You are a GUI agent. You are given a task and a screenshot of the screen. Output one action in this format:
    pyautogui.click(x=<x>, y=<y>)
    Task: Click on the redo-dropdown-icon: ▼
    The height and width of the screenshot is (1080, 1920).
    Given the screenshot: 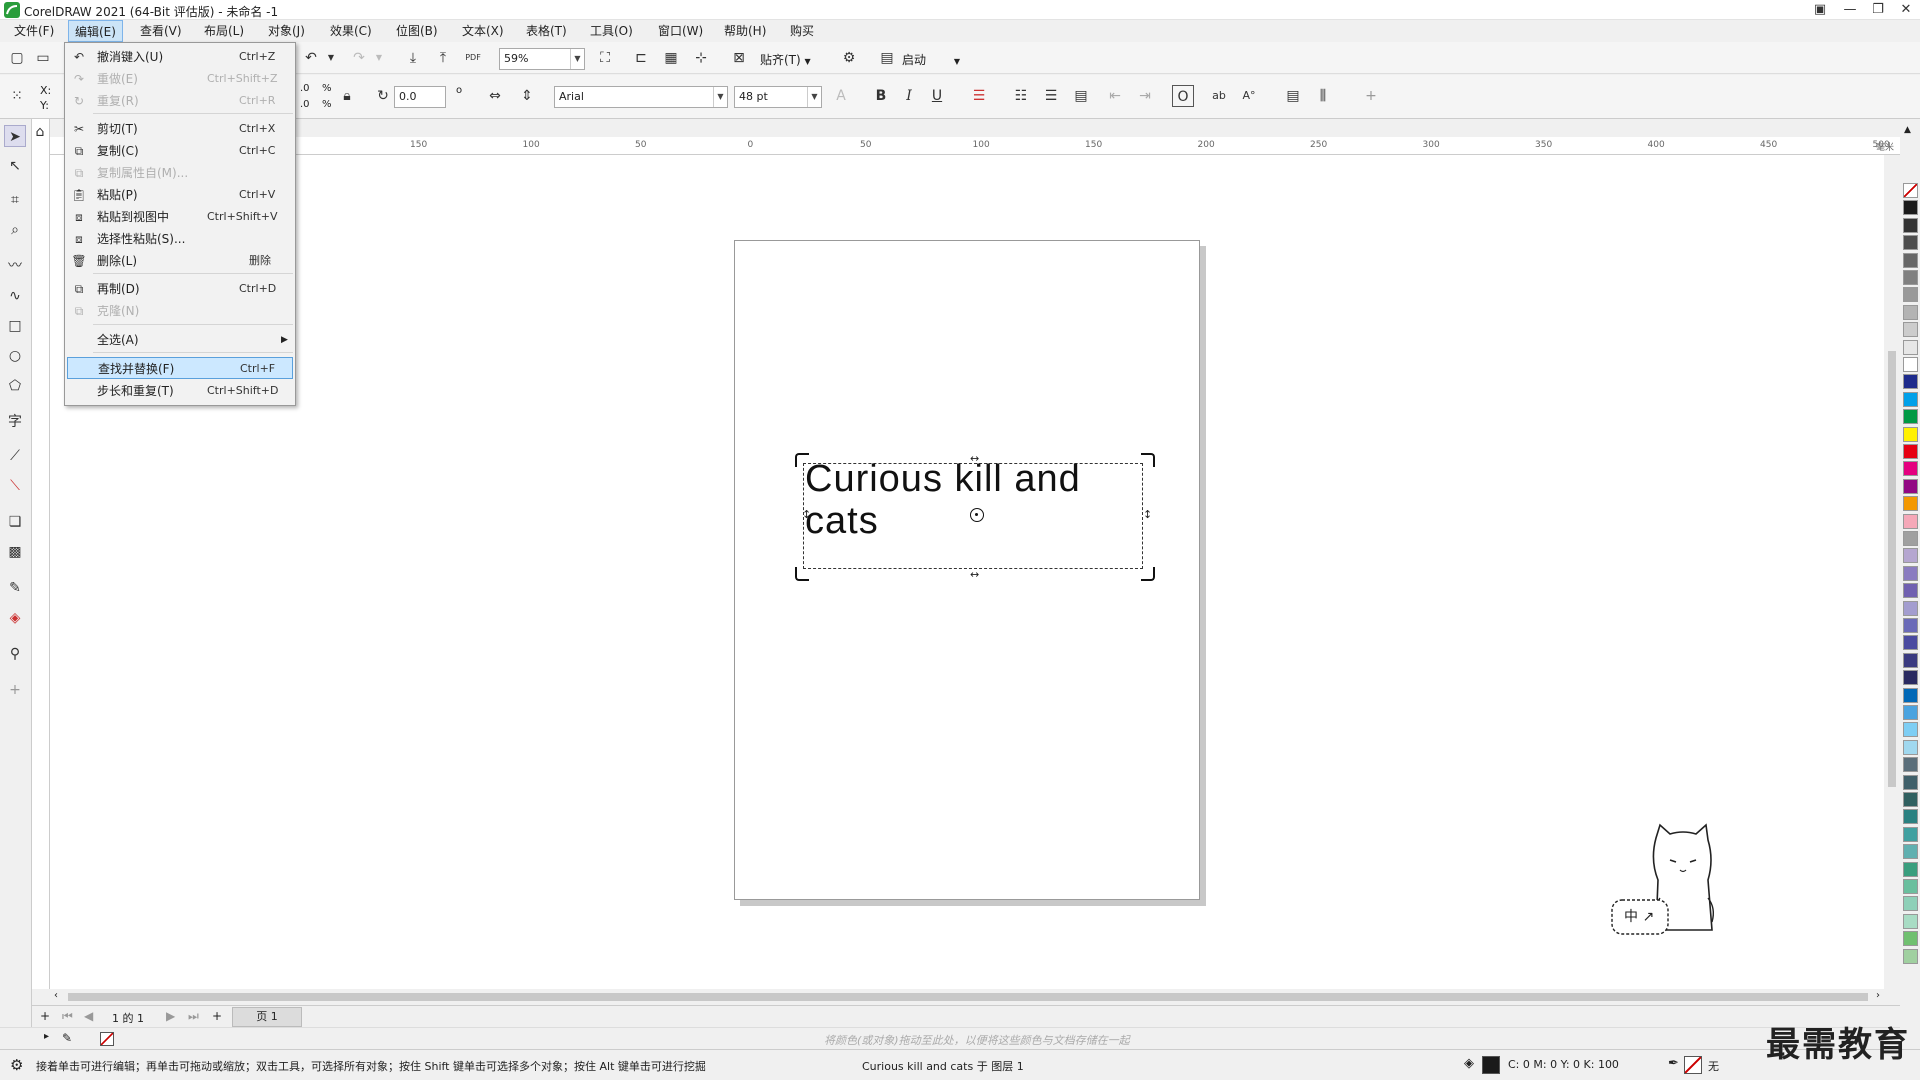 What is the action you would take?
    pyautogui.click(x=379, y=58)
    